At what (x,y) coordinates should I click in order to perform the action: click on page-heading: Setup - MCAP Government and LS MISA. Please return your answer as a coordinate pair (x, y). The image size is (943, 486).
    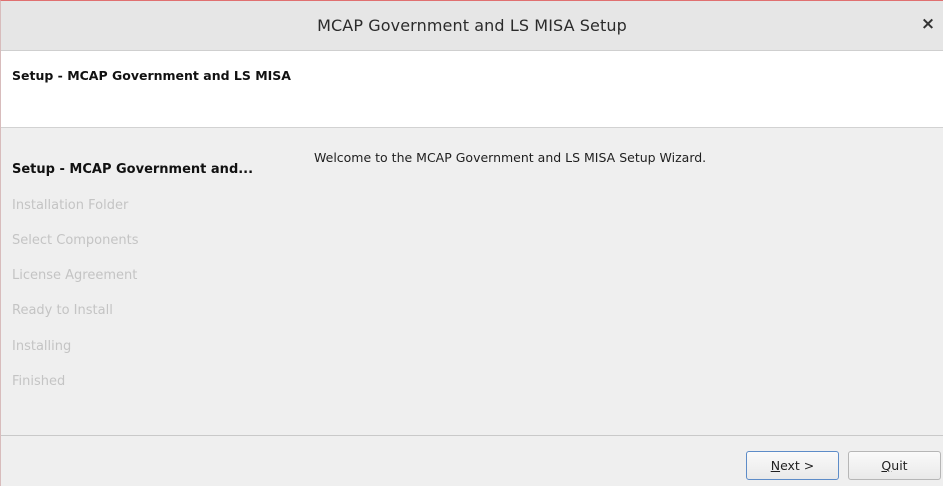
    Looking at the image, I should click on (151, 75).